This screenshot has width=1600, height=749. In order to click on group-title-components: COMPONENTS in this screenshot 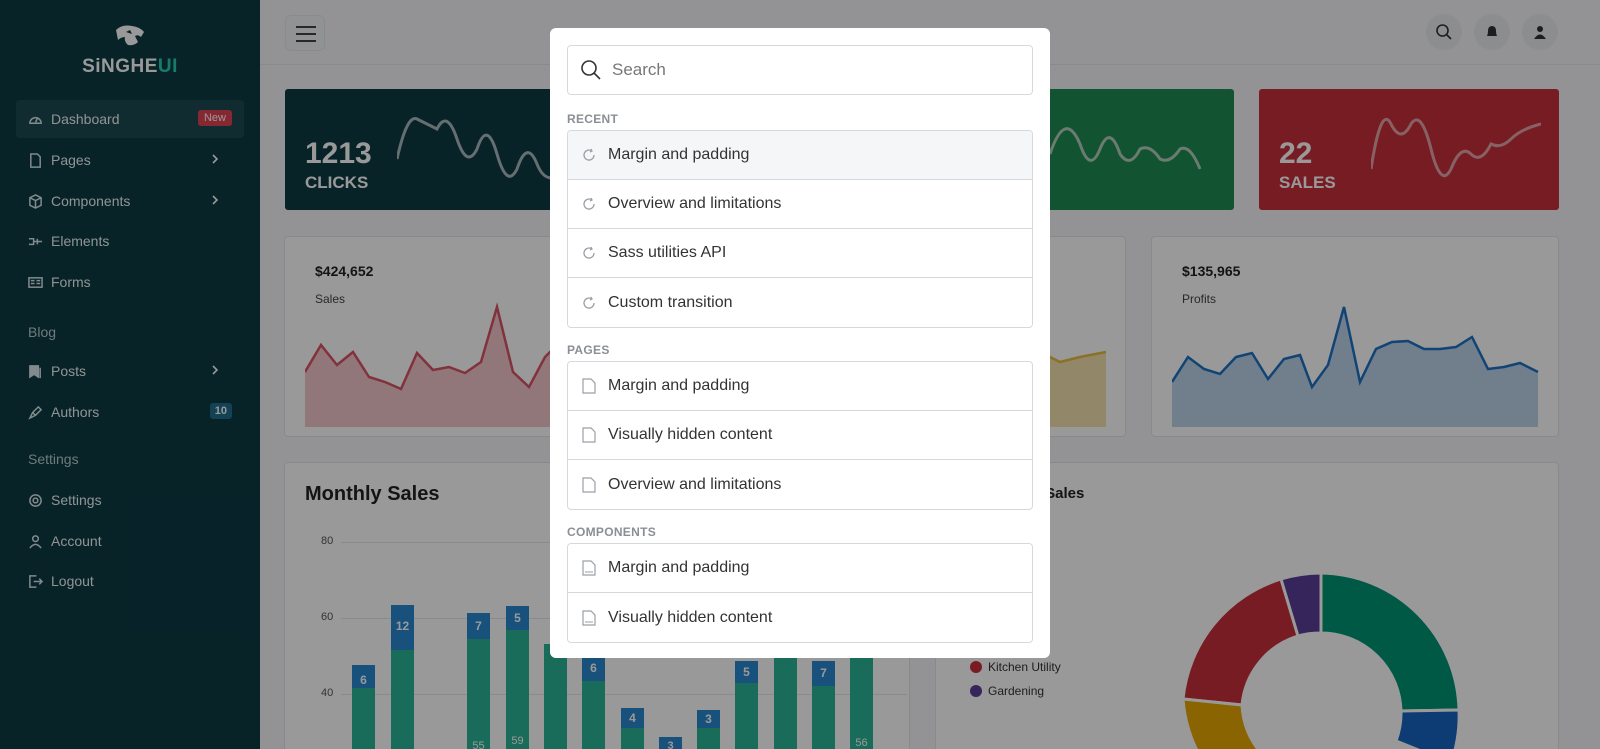, I will do `click(612, 532)`.